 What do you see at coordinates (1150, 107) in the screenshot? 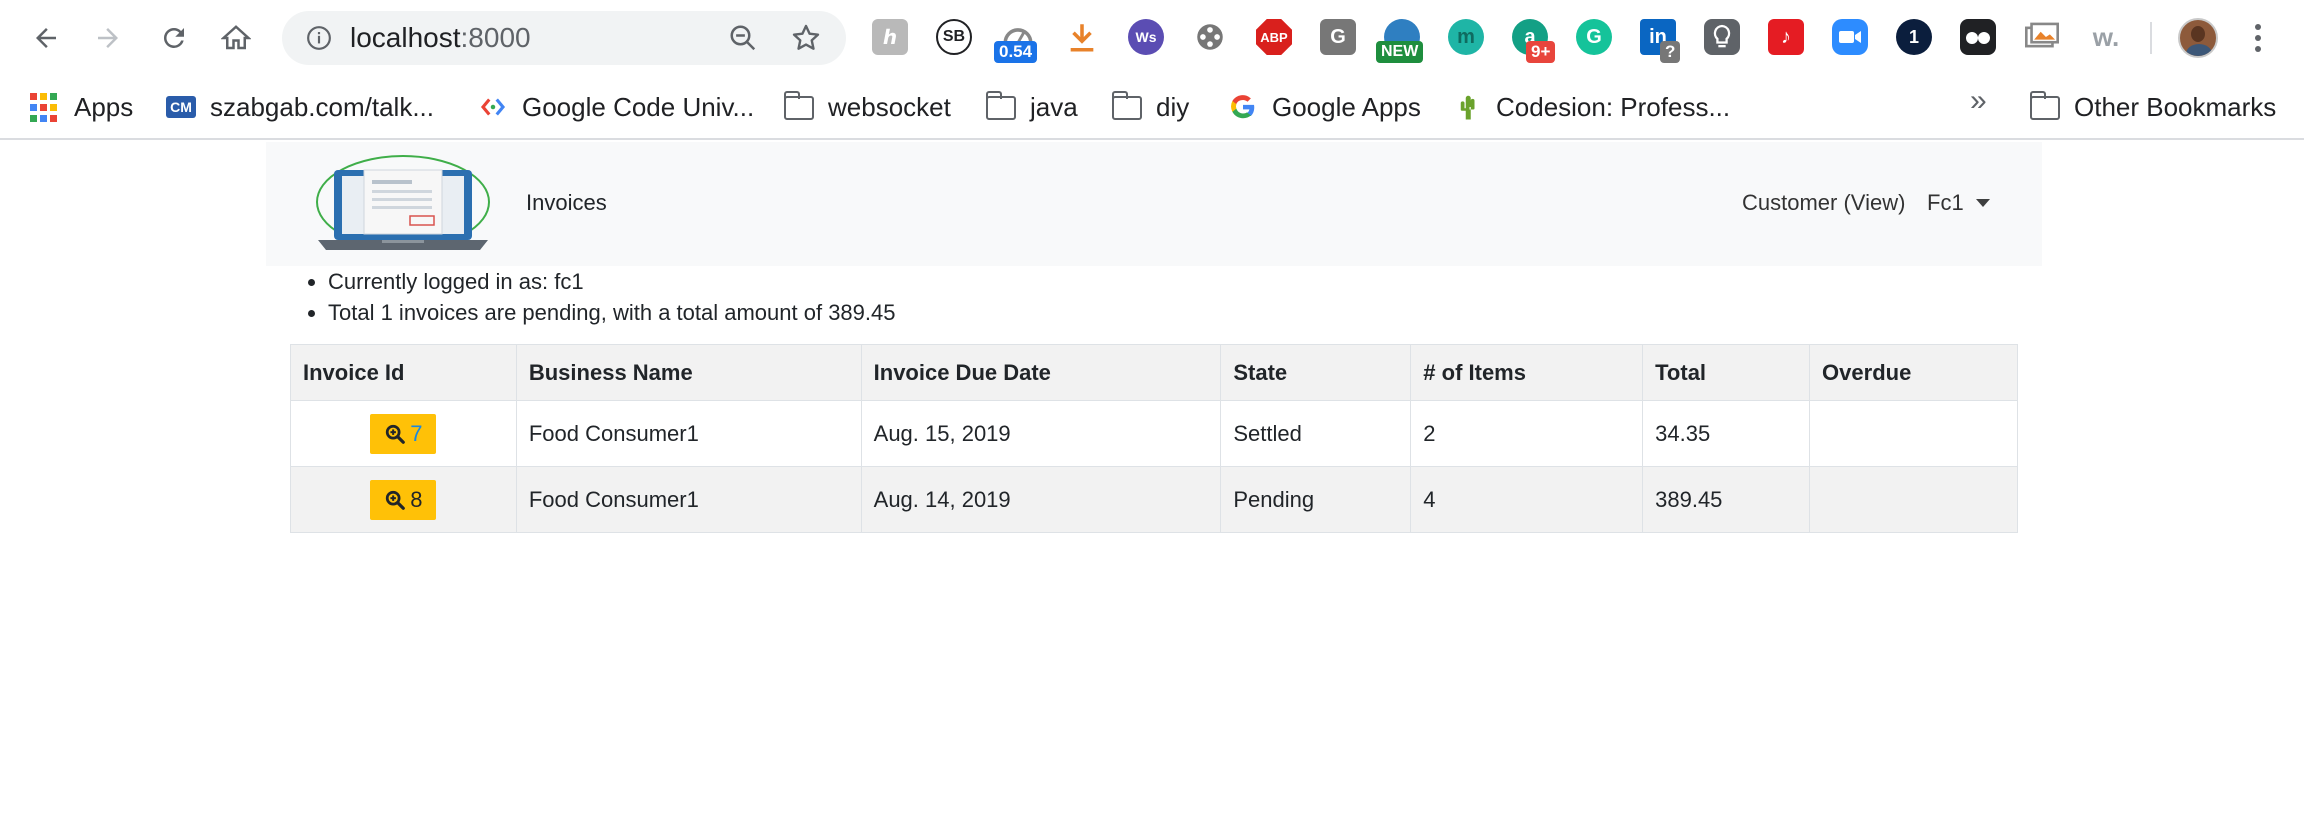
I see `bookmark-folder-diy: diy` at bounding box center [1150, 107].